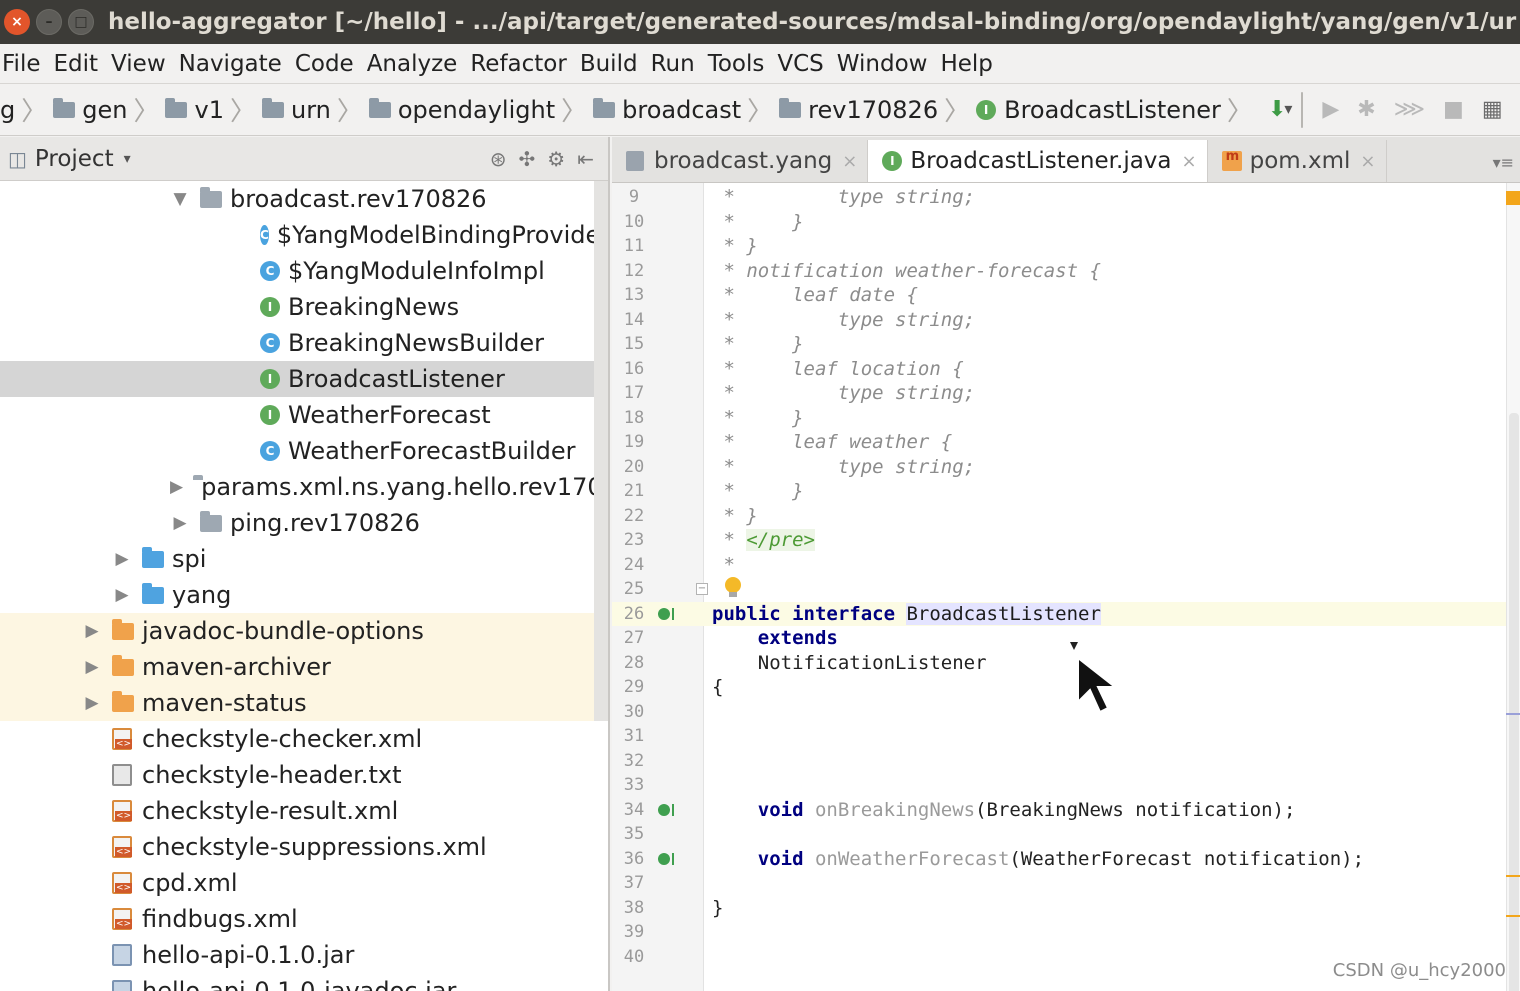  Describe the element at coordinates (304, 235) in the screenshot. I see `tree-item: C $YangModelBindingProvider` at that location.